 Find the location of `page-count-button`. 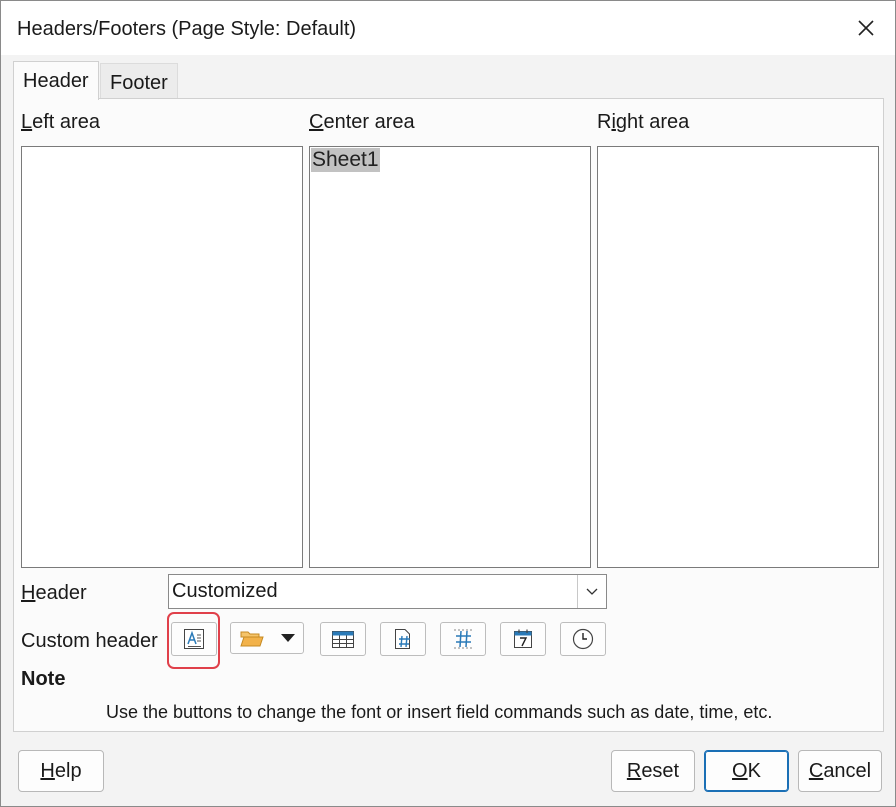

page-count-button is located at coordinates (463, 639).